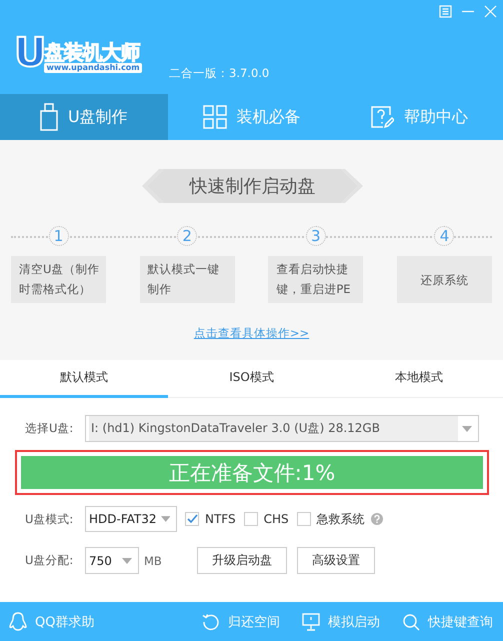  I want to click on nav-tab: 帮助中心, so click(419, 117).